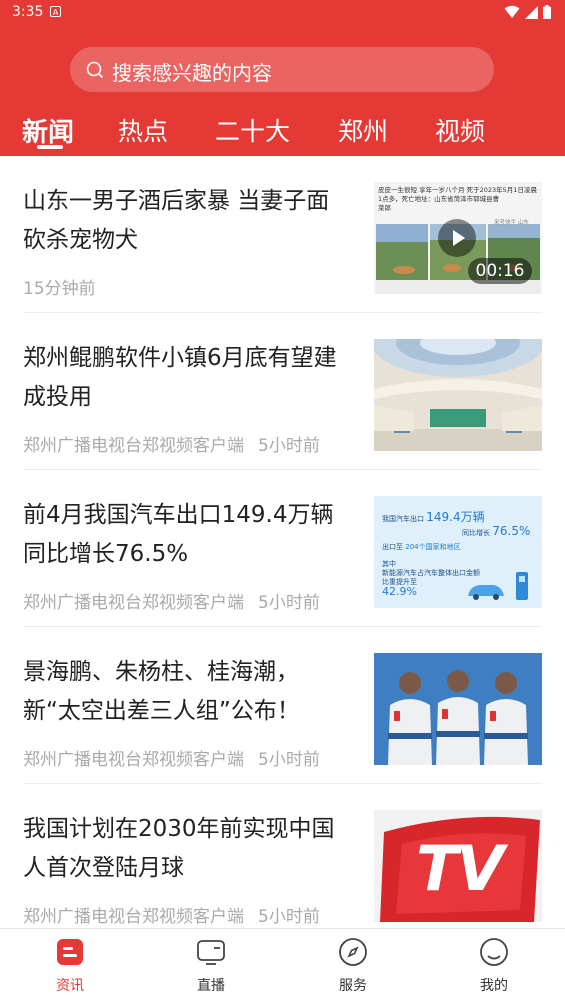 The image size is (565, 1005). Describe the element at coordinates (252, 130) in the screenshot. I see `tab-twentieth-congress: 二十大` at that location.